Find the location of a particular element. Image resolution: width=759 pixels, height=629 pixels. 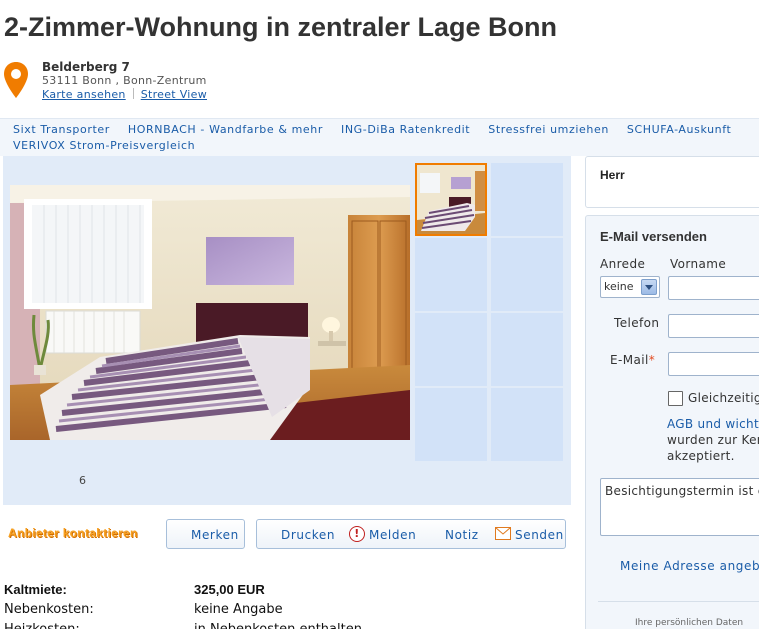

copy-checkbox is located at coordinates (675, 398).